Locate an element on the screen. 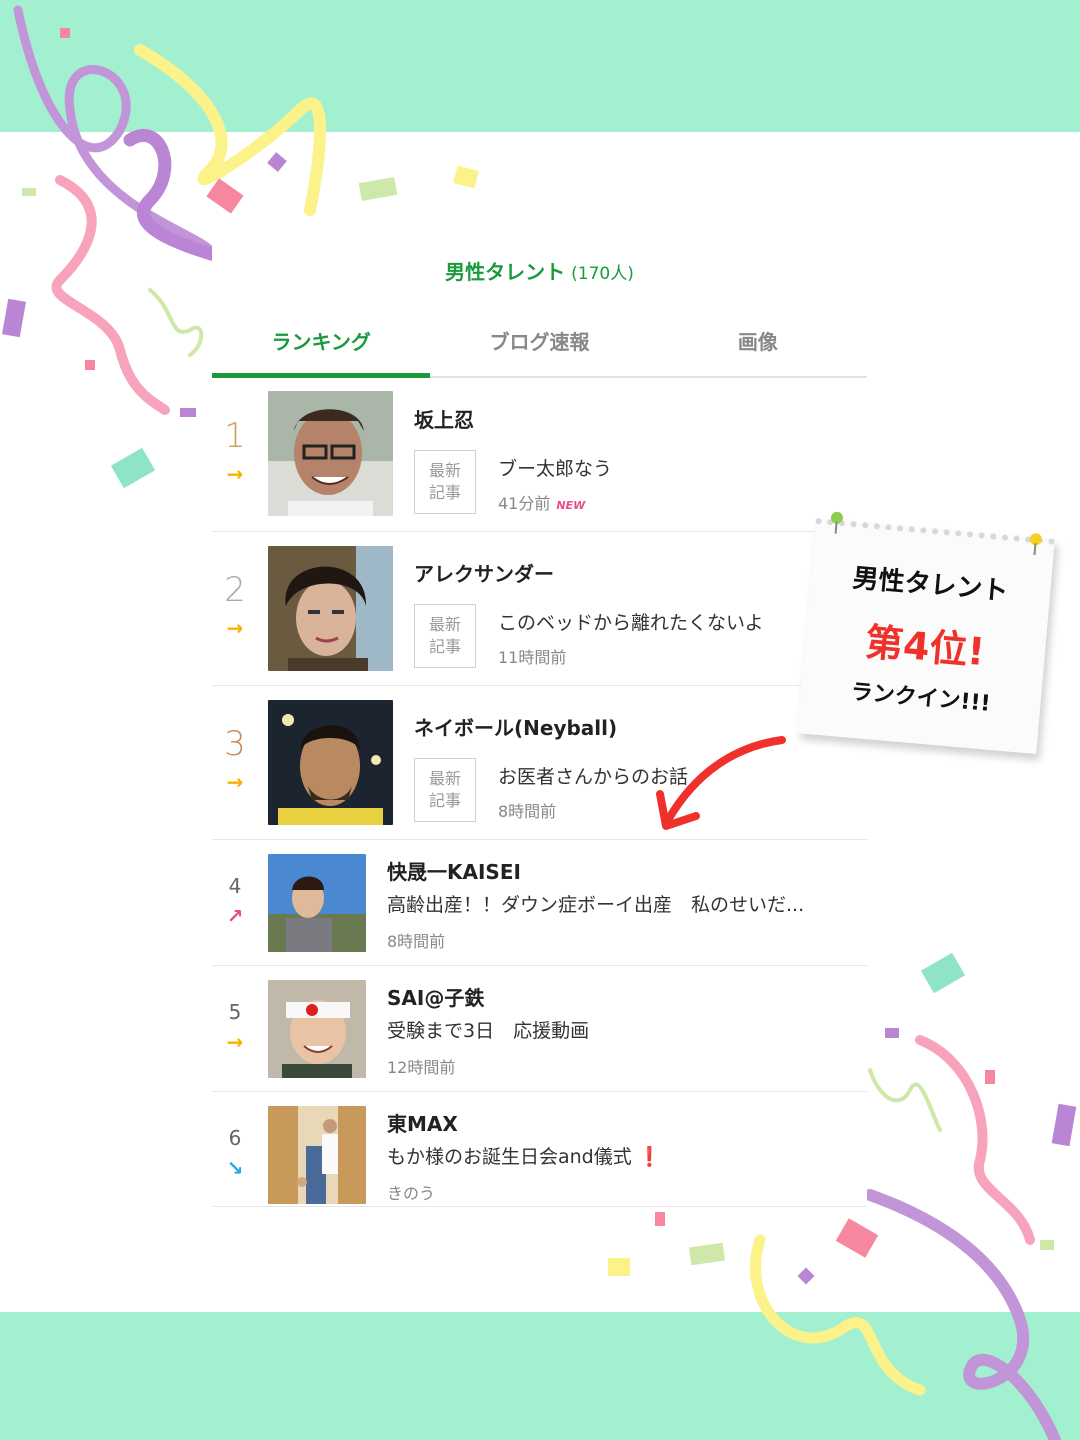  tab-images: 画像 is located at coordinates (758, 348).